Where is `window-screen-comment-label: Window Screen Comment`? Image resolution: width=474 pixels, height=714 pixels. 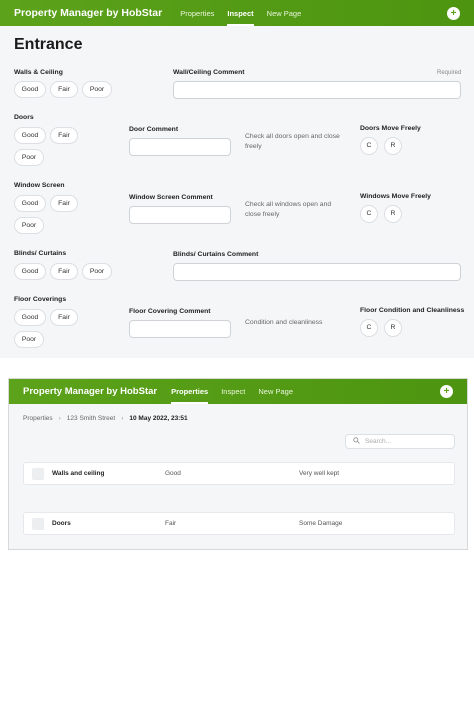 window-screen-comment-label: Window Screen Comment is located at coordinates (171, 197).